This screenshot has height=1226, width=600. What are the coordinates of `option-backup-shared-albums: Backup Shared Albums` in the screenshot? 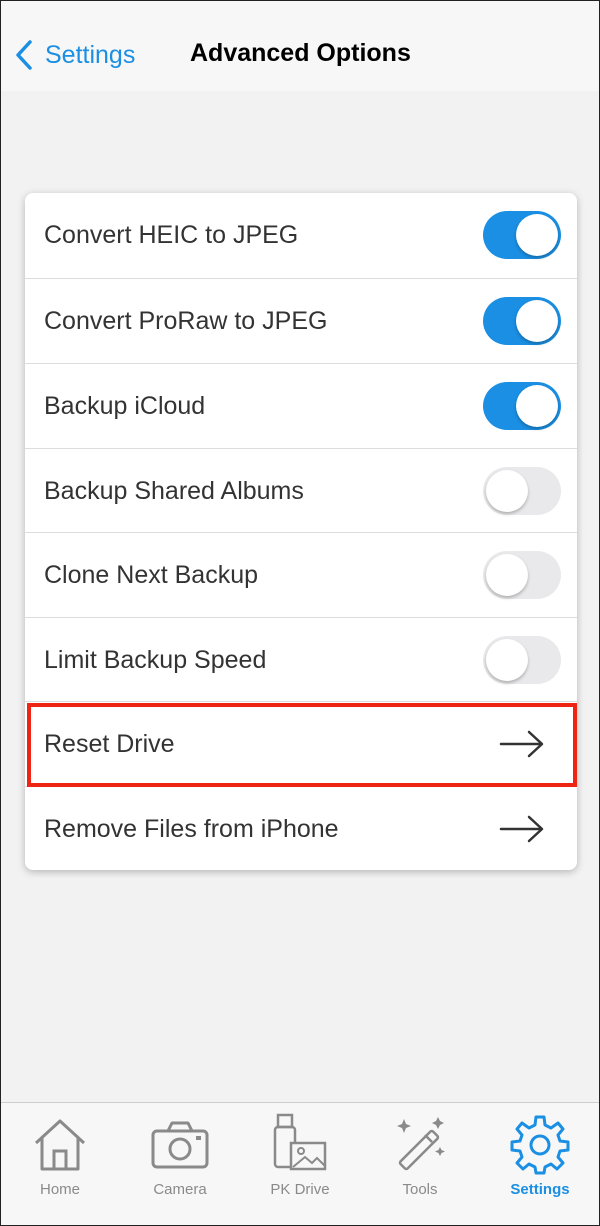 It's located at (301, 491).